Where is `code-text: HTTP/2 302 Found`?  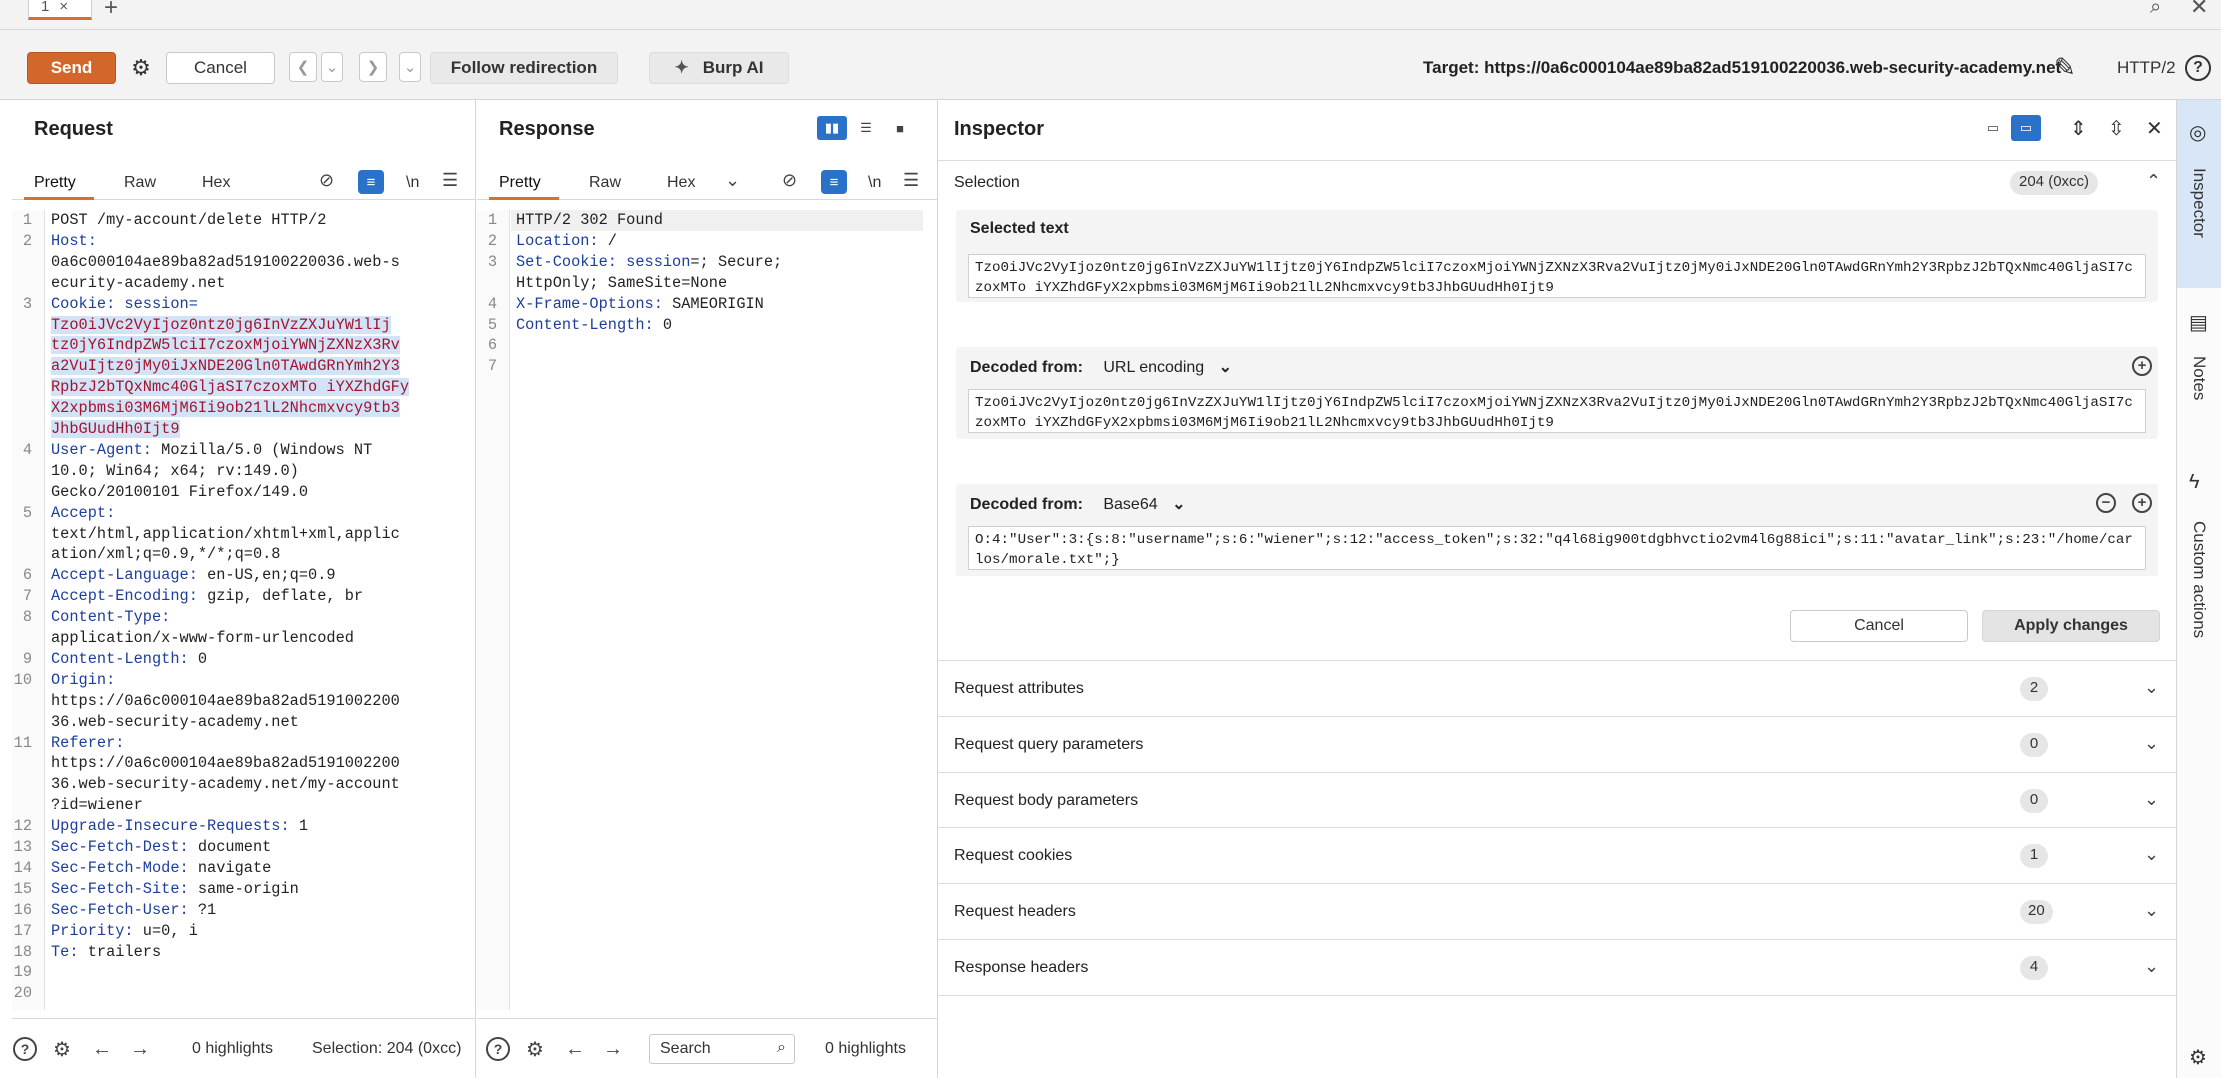 code-text: HTTP/2 302 Found is located at coordinates (589, 220).